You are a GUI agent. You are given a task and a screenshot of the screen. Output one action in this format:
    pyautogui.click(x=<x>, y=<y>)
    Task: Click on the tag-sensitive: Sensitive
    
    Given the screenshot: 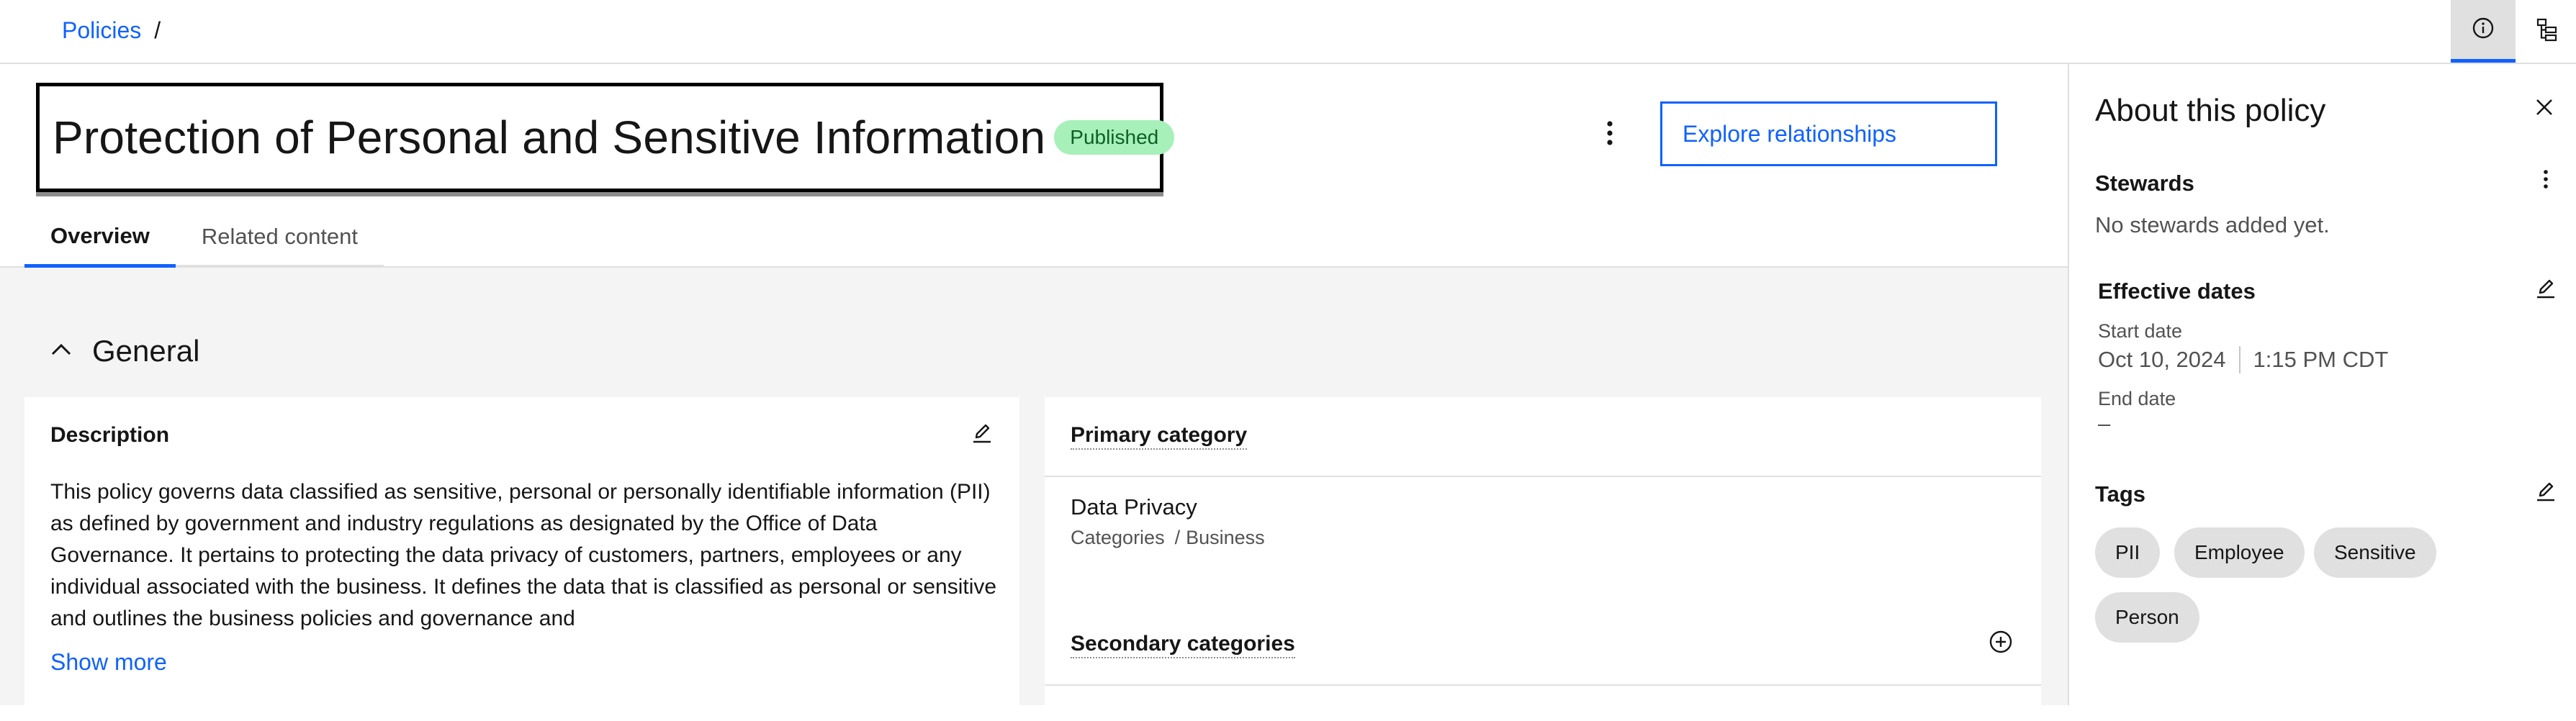 What is the action you would take?
    pyautogui.click(x=2375, y=553)
    